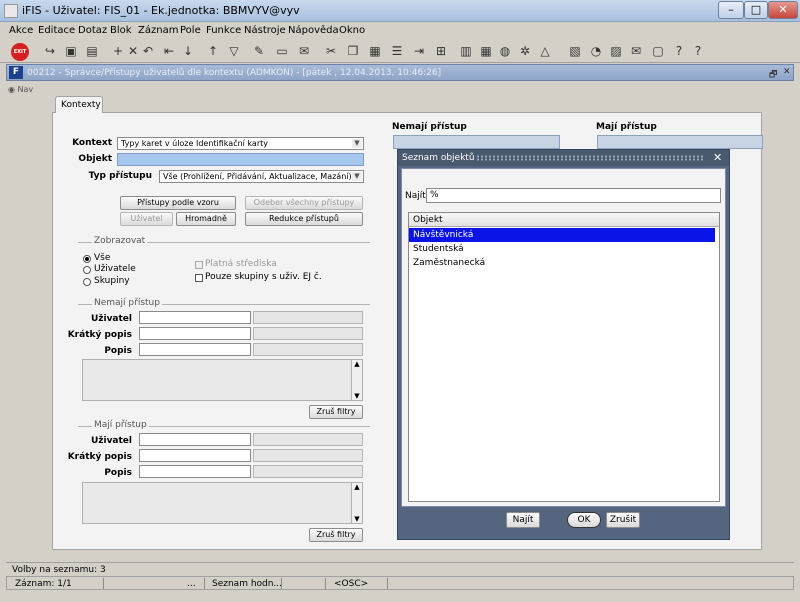 The width and height of the screenshot is (800, 602). Describe the element at coordinates (11, 11) in the screenshot. I see `app-icon` at that location.